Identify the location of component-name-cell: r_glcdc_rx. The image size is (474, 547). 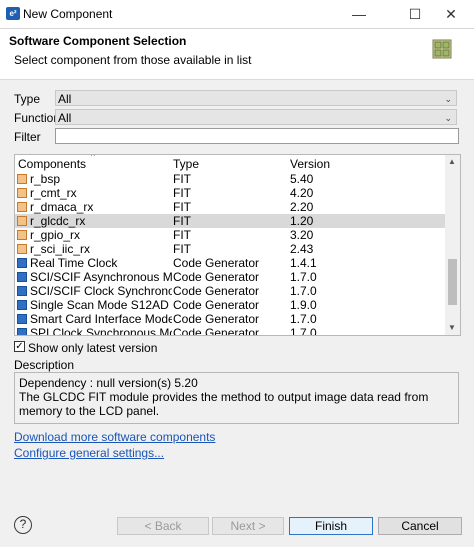
(94, 221).